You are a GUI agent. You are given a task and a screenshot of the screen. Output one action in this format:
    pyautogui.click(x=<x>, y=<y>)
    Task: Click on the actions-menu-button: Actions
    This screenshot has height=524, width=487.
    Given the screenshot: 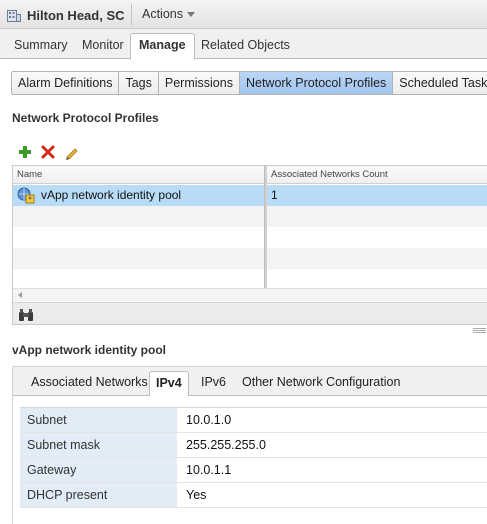 What is the action you would take?
    pyautogui.click(x=168, y=14)
    